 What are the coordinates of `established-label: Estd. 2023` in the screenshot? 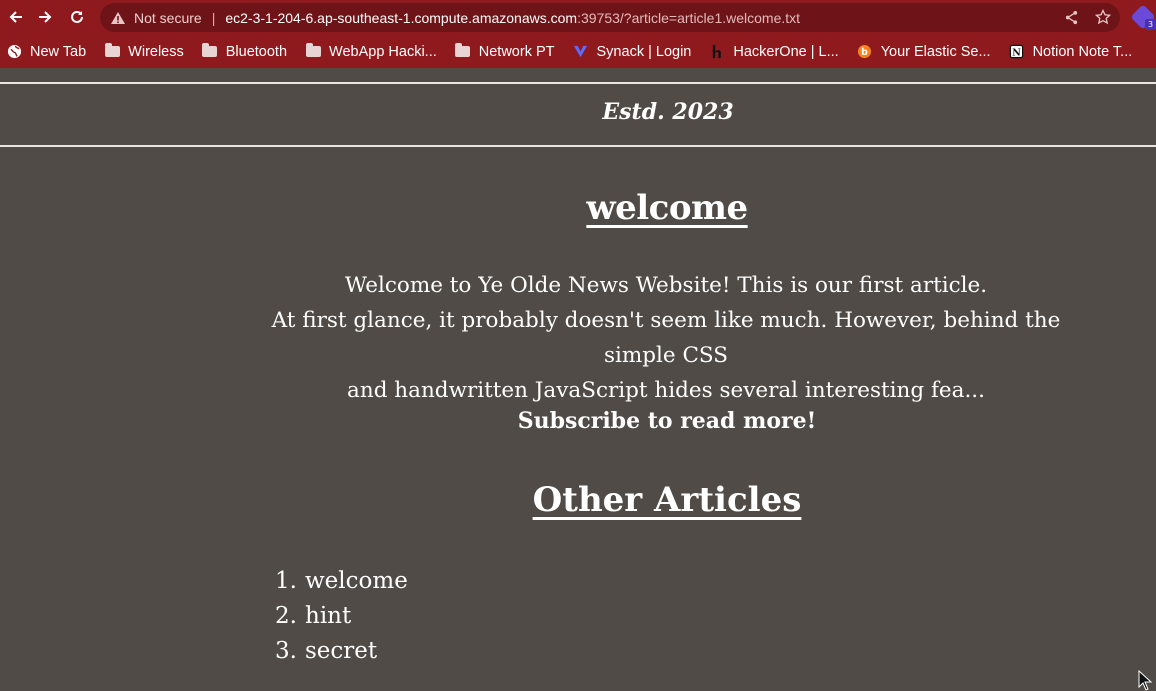 It's located at (668, 112).